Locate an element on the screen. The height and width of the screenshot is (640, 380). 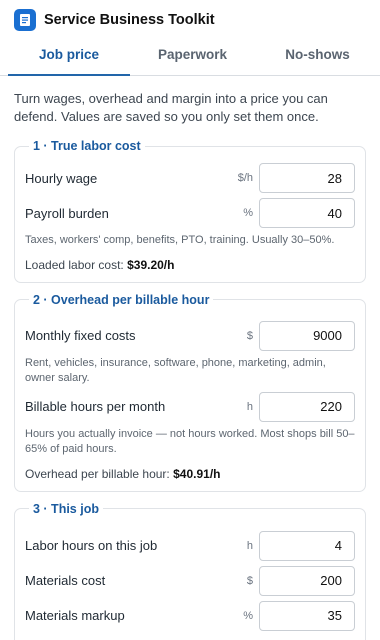
tab-job-price: Job price is located at coordinates (69, 58).